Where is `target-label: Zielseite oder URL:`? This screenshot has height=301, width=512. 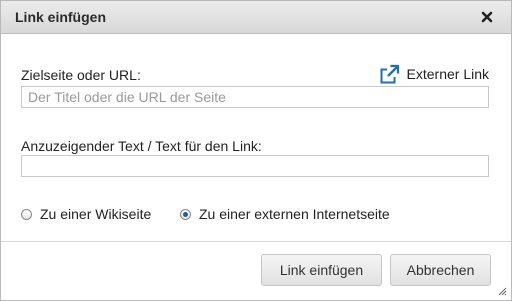
target-label: Zielseite oder URL: is located at coordinates (81, 75).